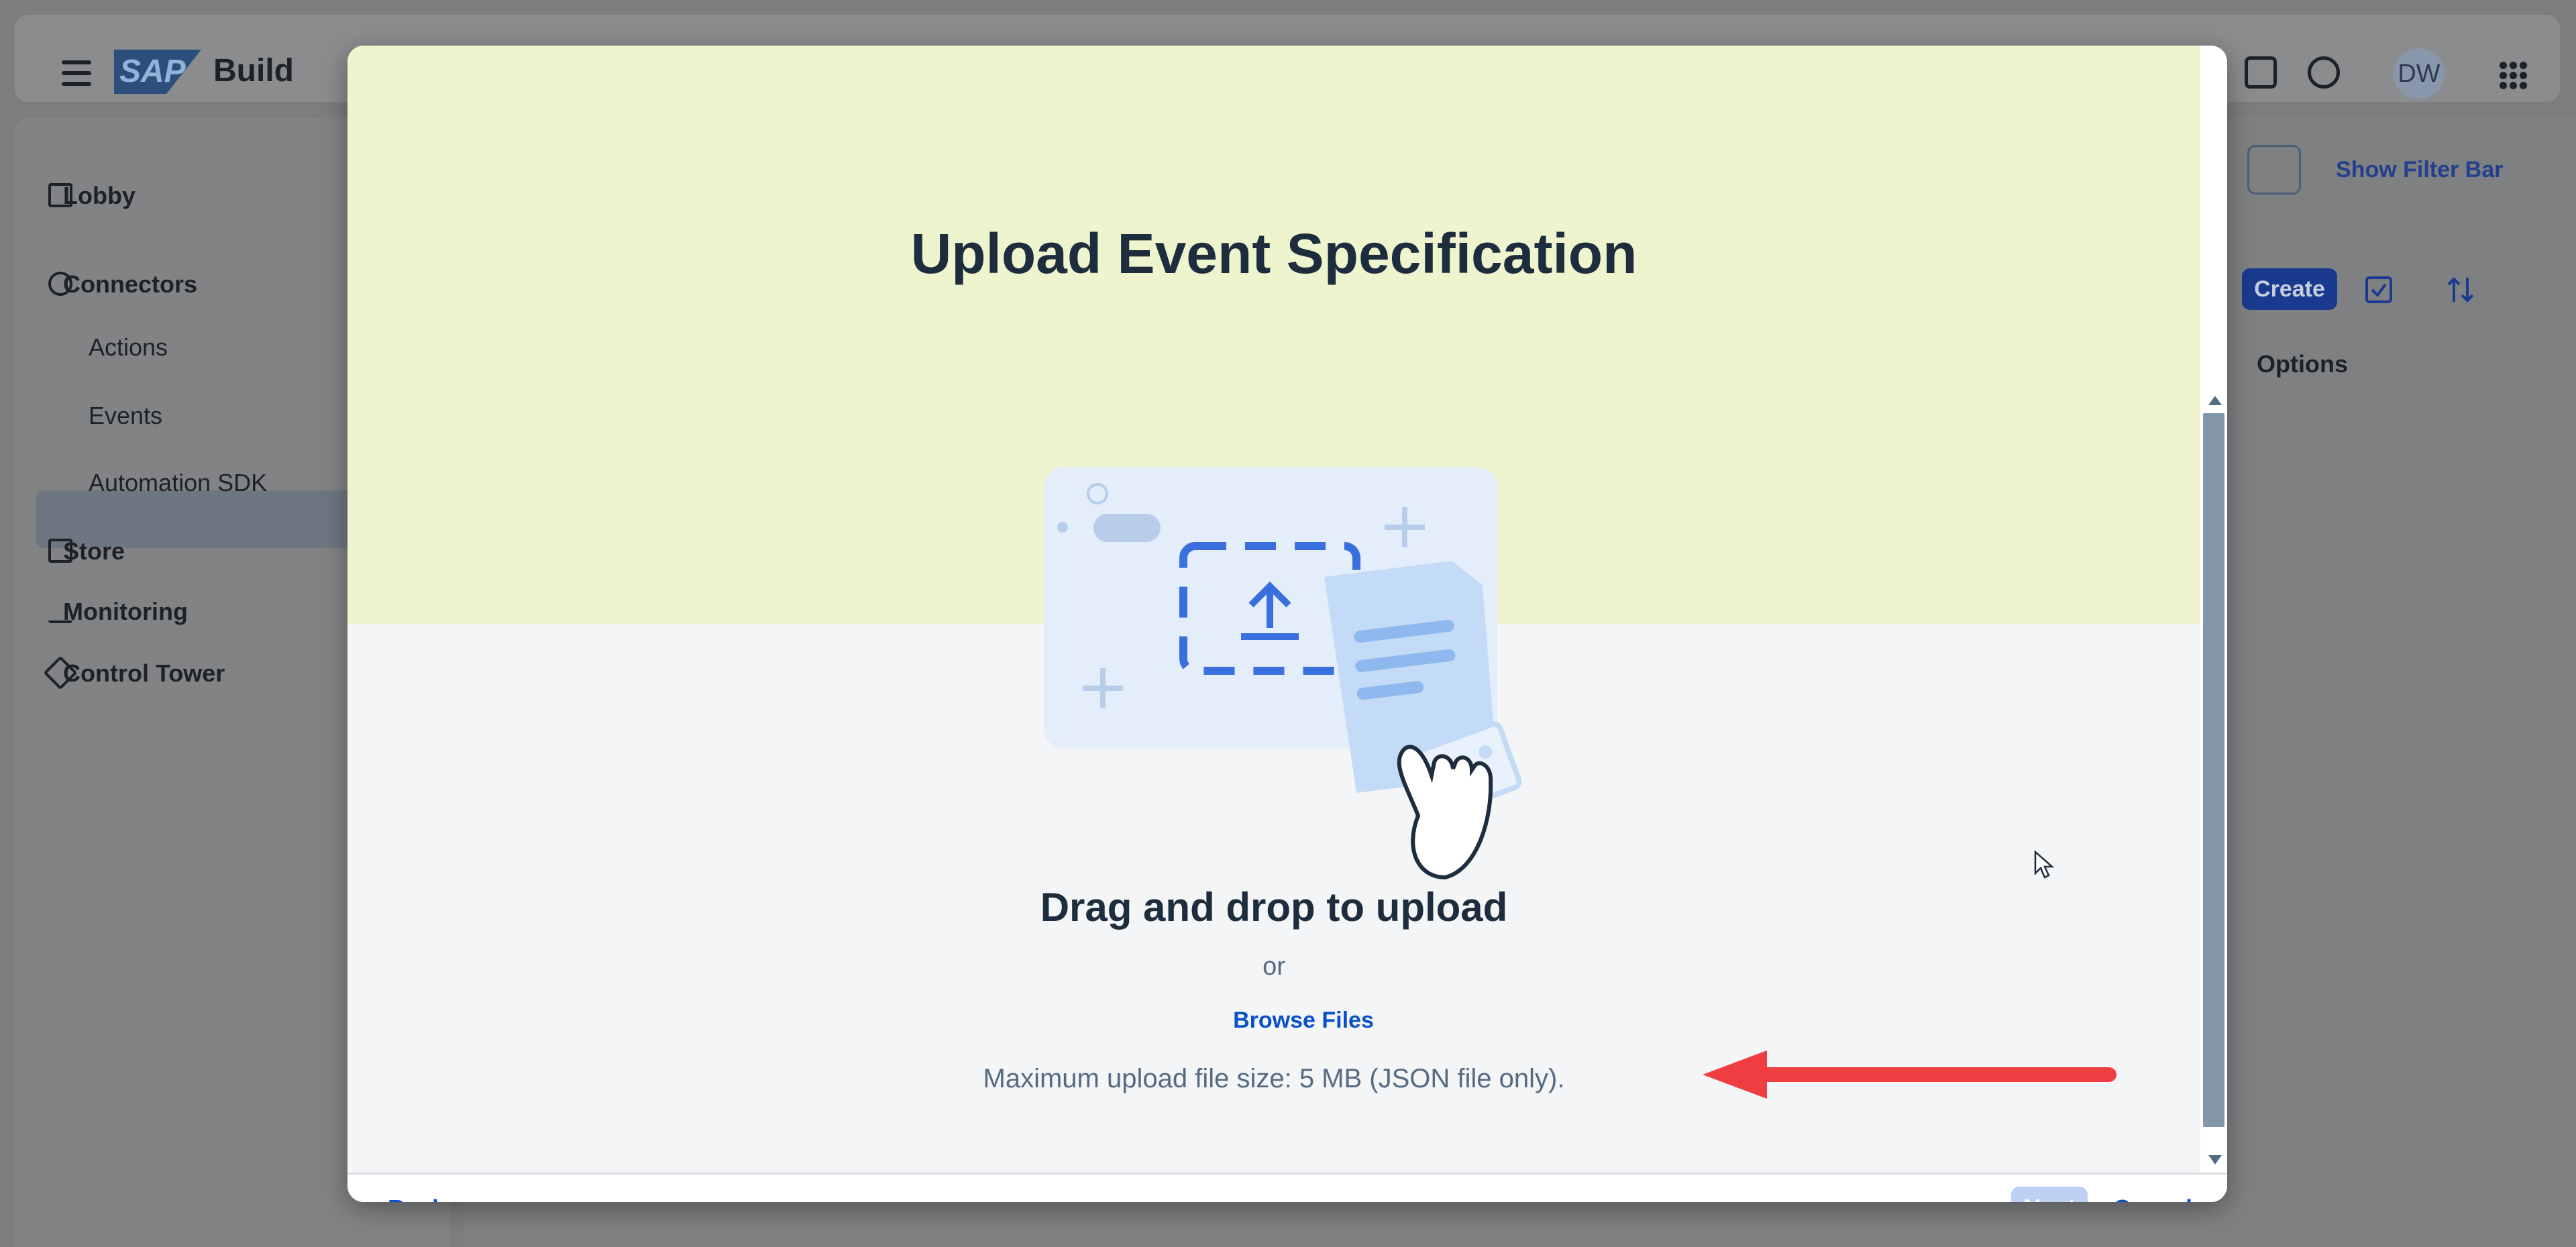 This screenshot has height=1247, width=2576. Describe the element at coordinates (130, 284) in the screenshot. I see `sidebar-item-connectors: Connectors` at that location.